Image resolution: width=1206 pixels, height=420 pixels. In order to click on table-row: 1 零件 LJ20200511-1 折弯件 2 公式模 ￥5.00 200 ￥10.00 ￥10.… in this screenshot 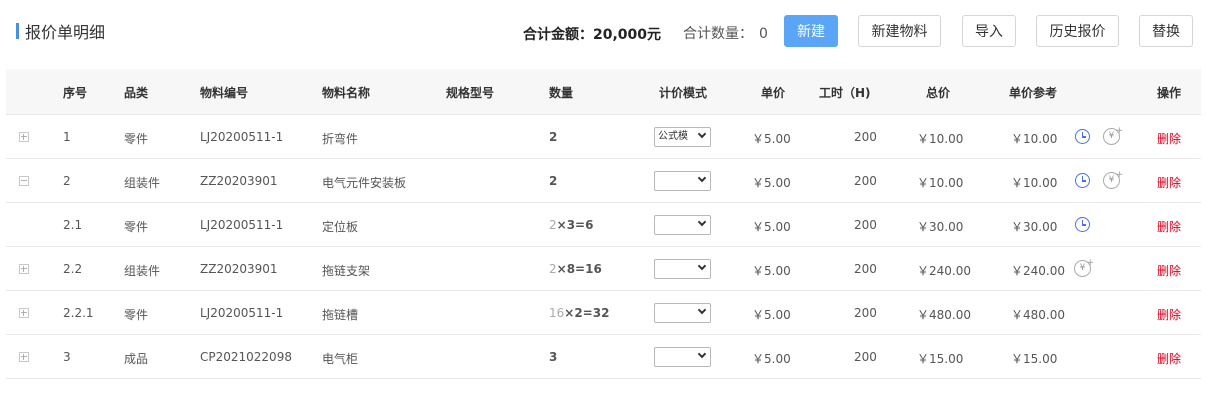, I will do `click(603, 137)`.